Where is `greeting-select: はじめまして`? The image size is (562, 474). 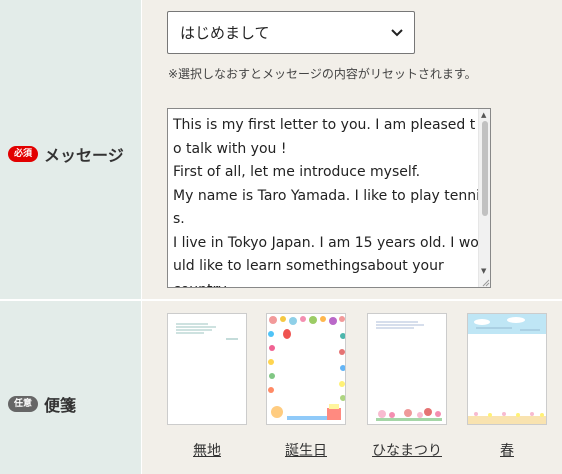
greeting-select: はじめまして is located at coordinates (291, 32).